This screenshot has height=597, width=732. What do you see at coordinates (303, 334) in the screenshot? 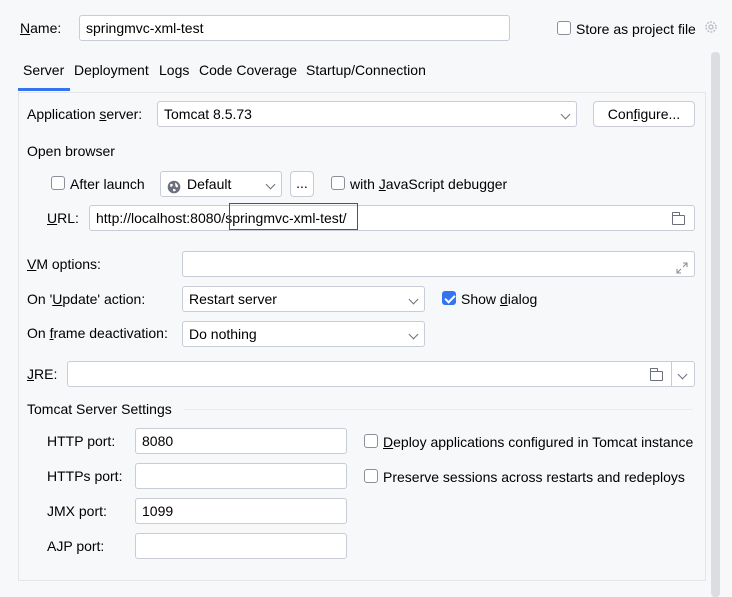
I see `on-frame-select: Do nothing` at bounding box center [303, 334].